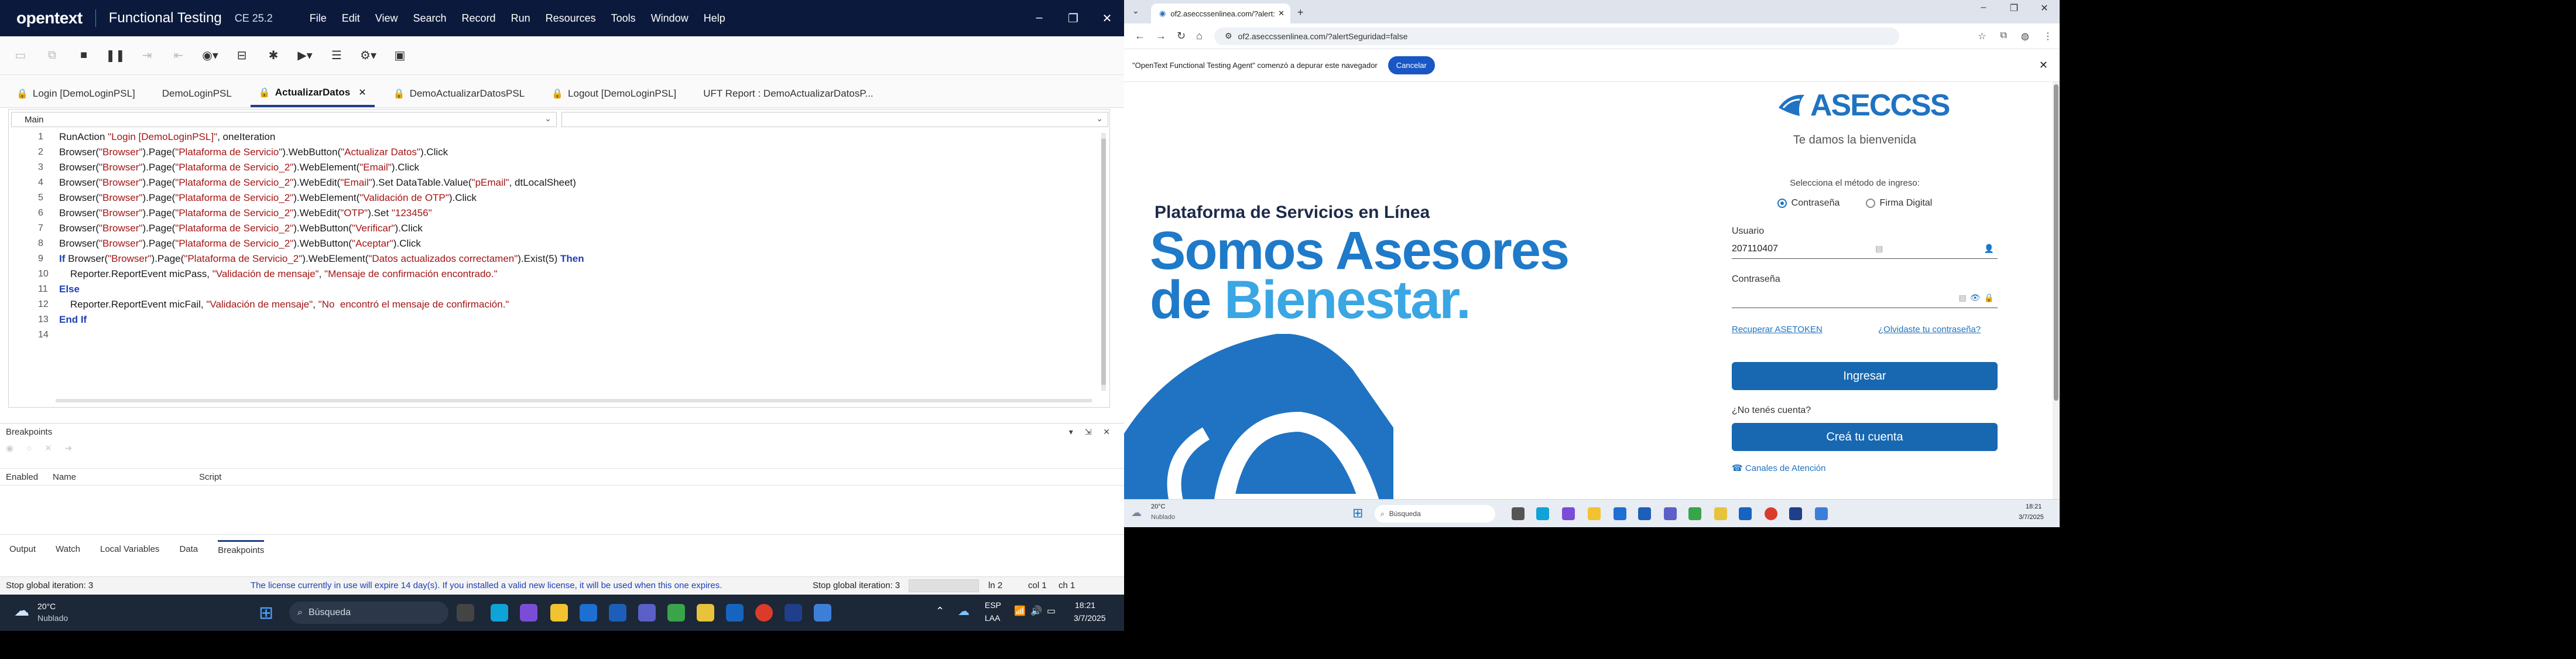 The height and width of the screenshot is (659, 2576). Describe the element at coordinates (1036, 611) in the screenshot. I see `volume-icon: 🔊` at that location.